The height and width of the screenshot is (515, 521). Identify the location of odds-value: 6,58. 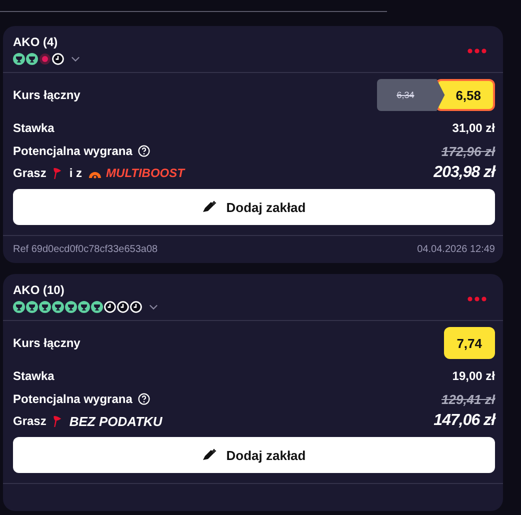
(464, 95).